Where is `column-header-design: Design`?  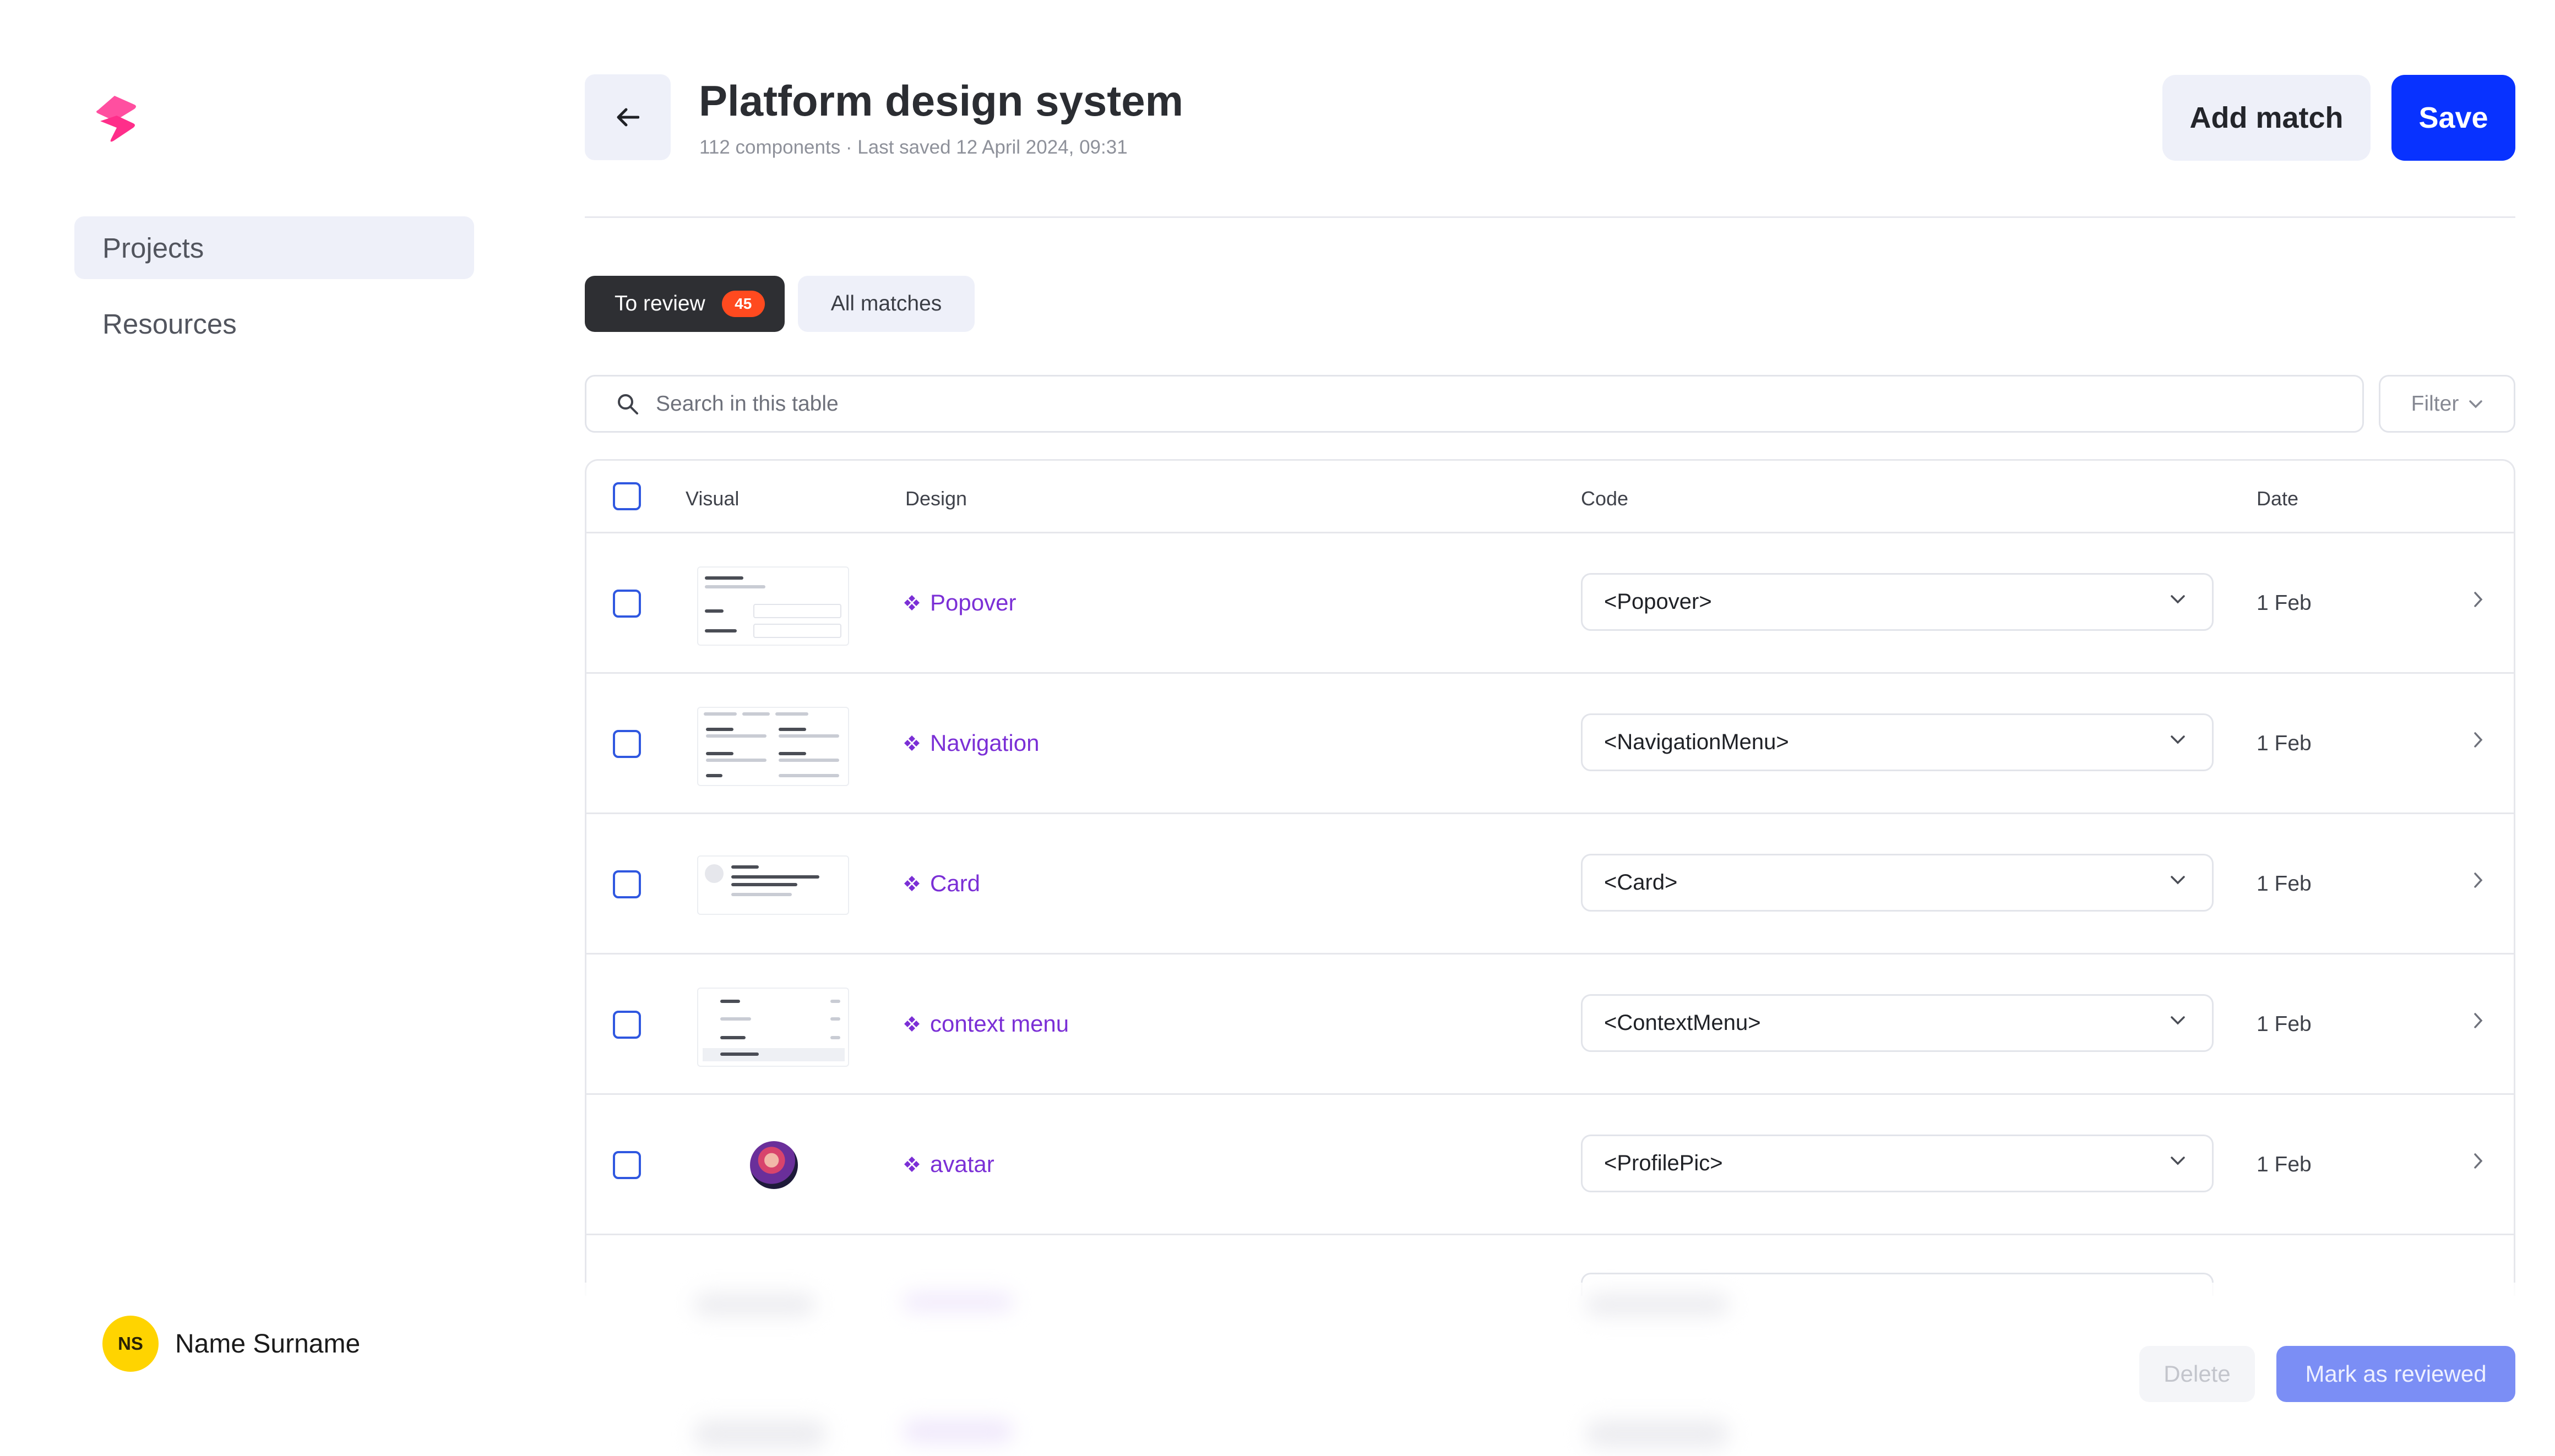 column-header-design: Design is located at coordinates (936, 498).